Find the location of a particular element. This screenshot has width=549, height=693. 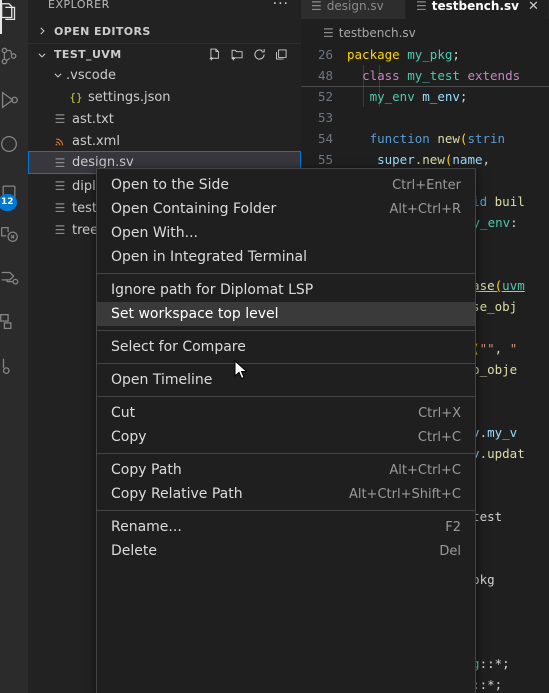

editor-tab-bar: ☰ design.sv ☰ testbench.sv ✕ is located at coordinates (425, 9).